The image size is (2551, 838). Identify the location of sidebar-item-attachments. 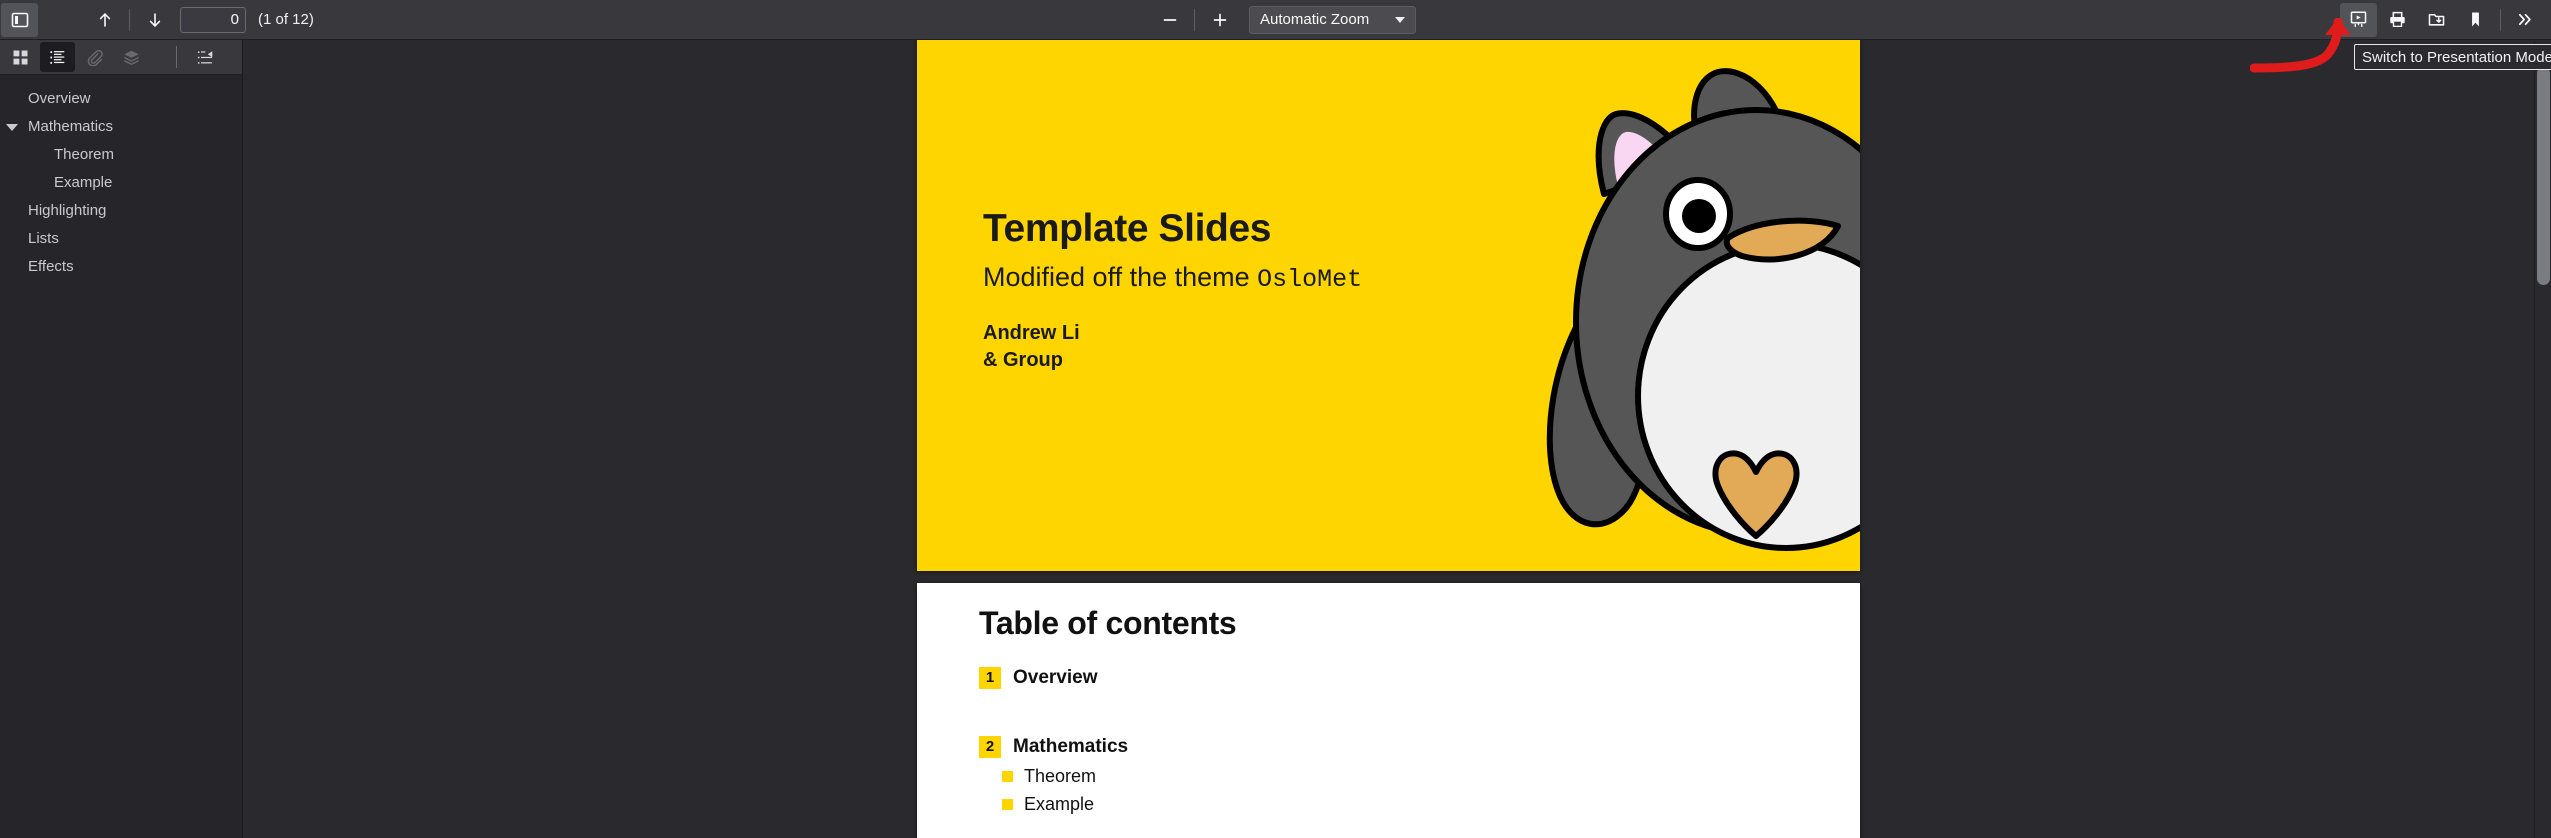
(94, 57).